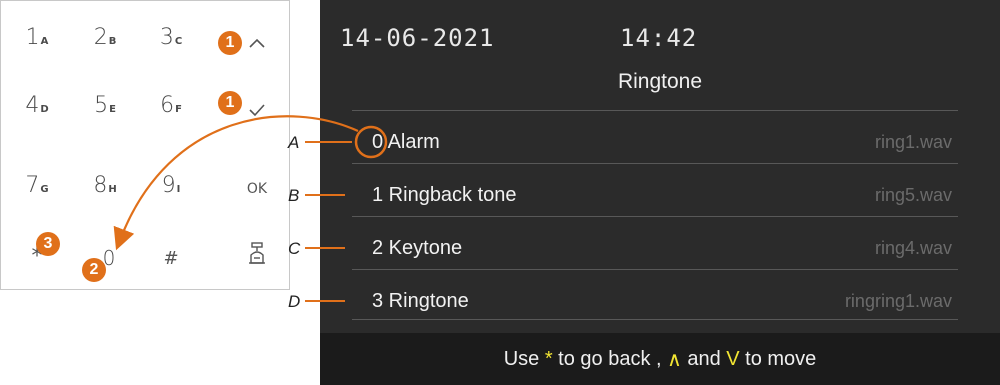 The image size is (1000, 385). I want to click on help-bar: Use * to go back , ∧ and V to move, so click(660, 359).